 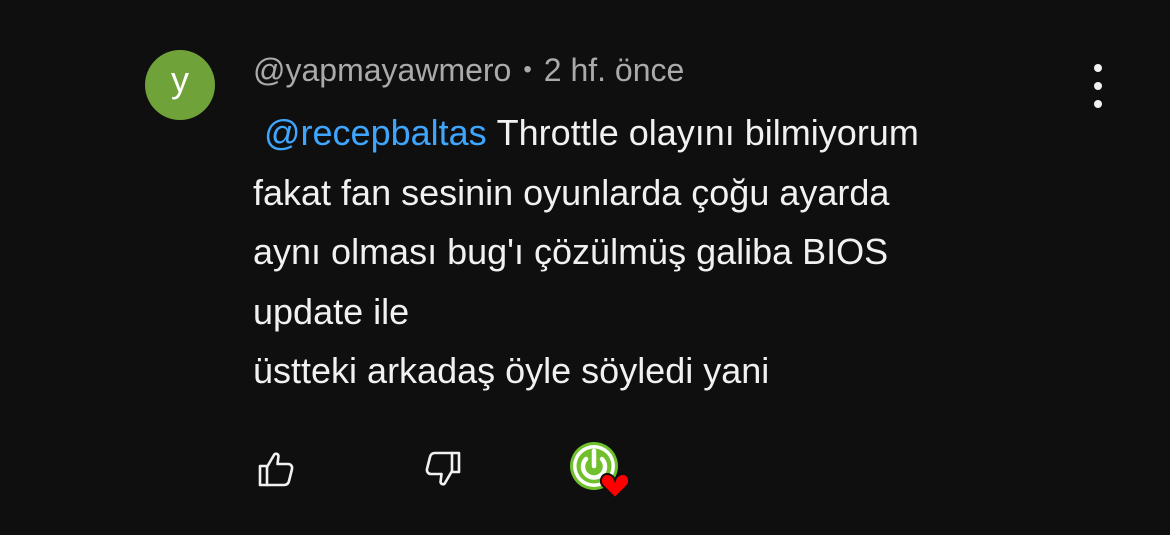 I want to click on comment-text-line-4: update ile, so click(x=331, y=311).